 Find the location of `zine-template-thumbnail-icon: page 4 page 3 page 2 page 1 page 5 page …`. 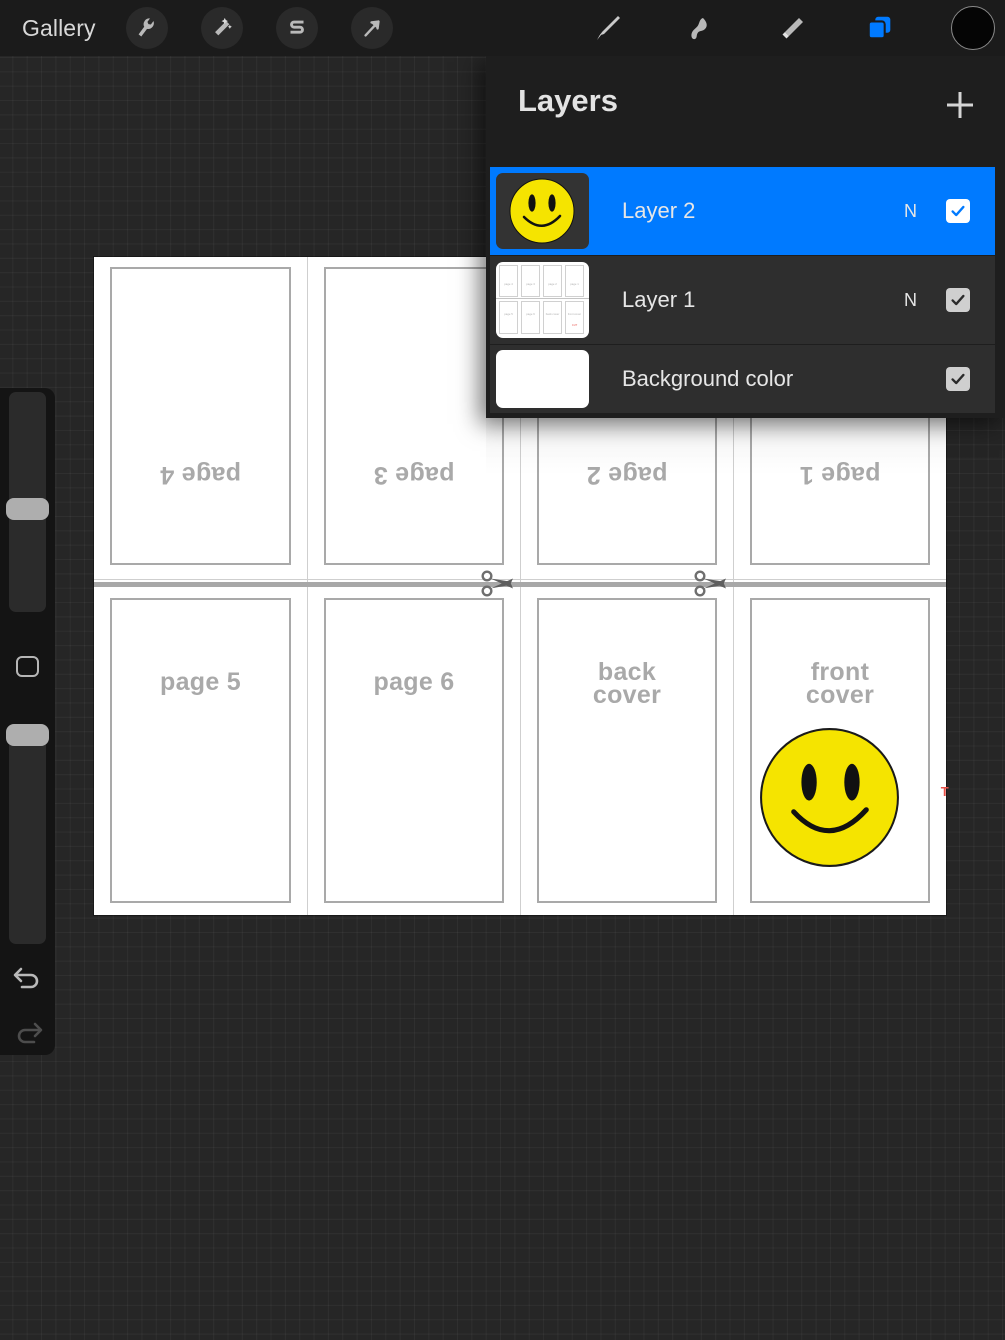

zine-template-thumbnail-icon: page 4 page 3 page 2 page 1 page 5 page … is located at coordinates (542, 300).